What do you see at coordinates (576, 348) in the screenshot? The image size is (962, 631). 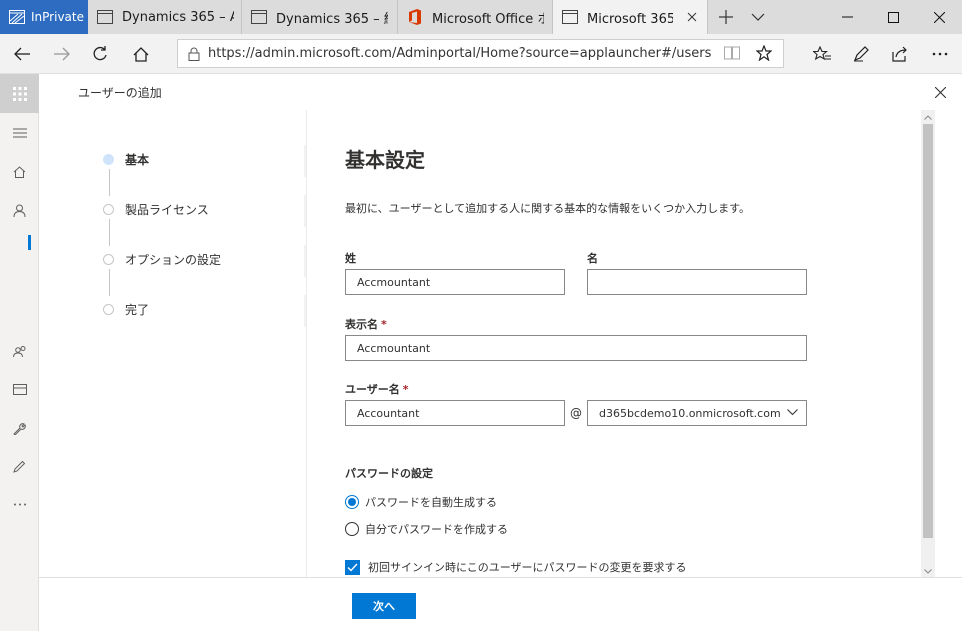 I see `display-name-input: Accmountant` at bounding box center [576, 348].